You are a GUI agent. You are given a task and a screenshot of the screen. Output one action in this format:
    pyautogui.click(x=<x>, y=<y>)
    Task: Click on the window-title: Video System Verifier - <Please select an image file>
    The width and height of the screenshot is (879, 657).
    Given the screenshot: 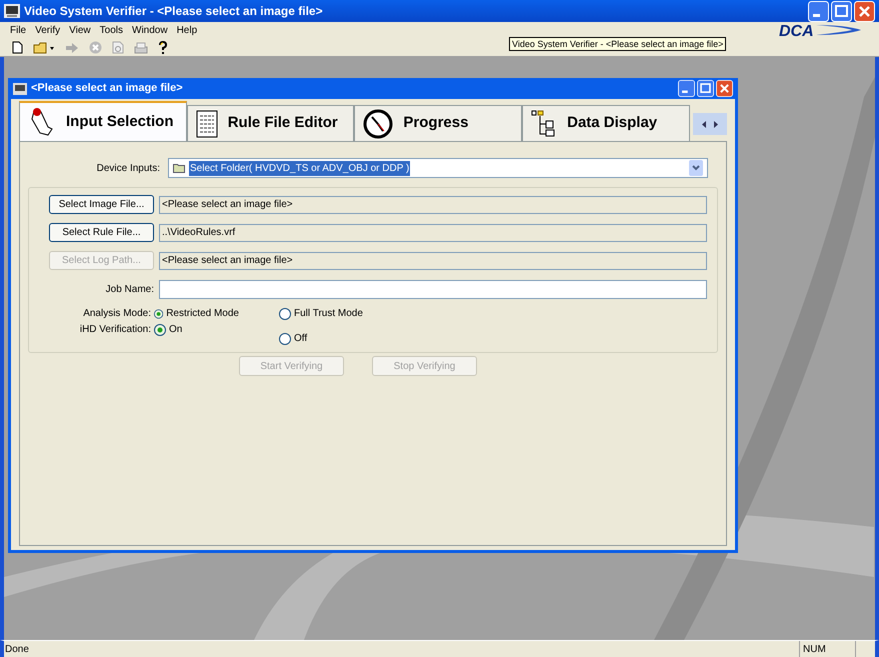 What is the action you would take?
    pyautogui.click(x=174, y=11)
    